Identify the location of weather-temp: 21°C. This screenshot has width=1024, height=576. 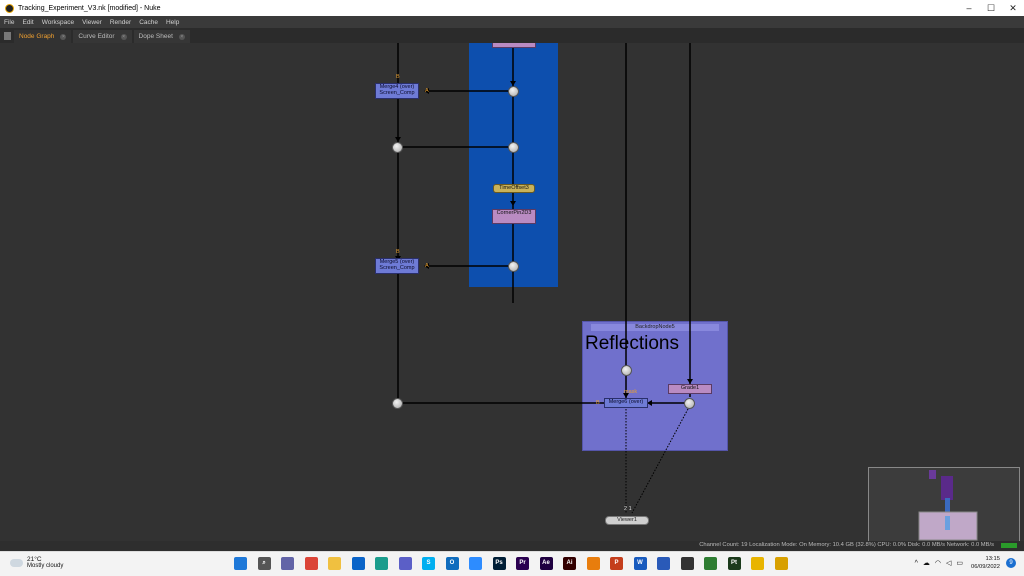
(34, 559).